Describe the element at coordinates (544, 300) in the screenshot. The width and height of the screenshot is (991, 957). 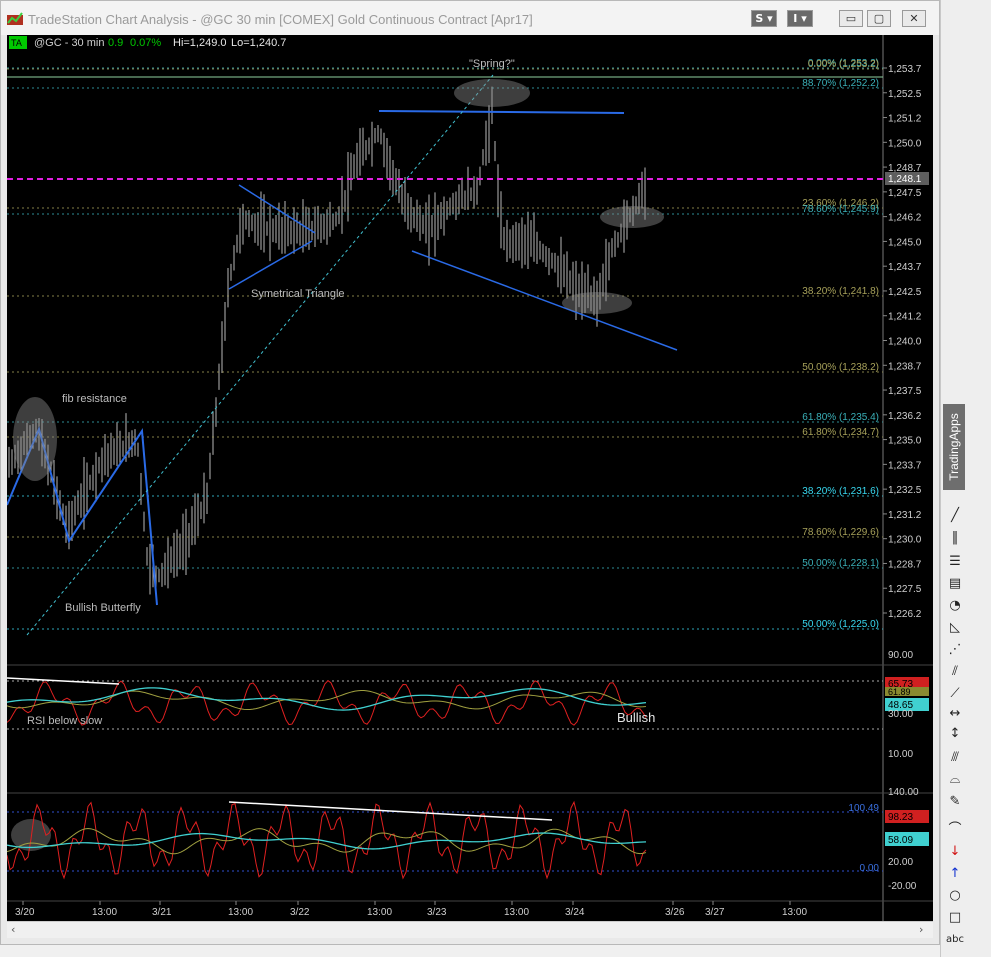
I see `support-trendline` at that location.